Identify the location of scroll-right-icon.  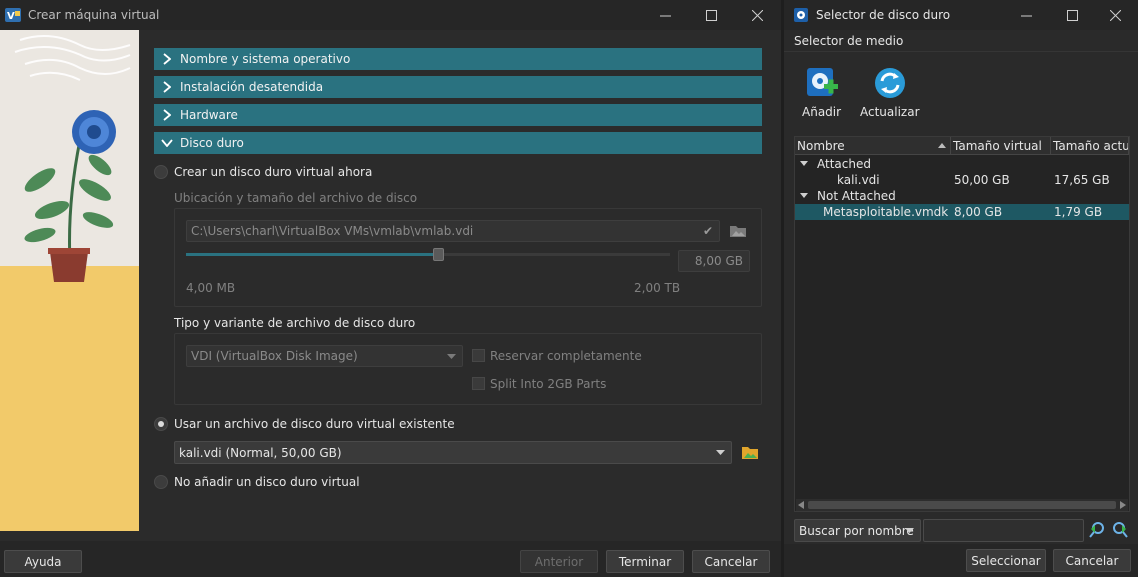
(1123, 505).